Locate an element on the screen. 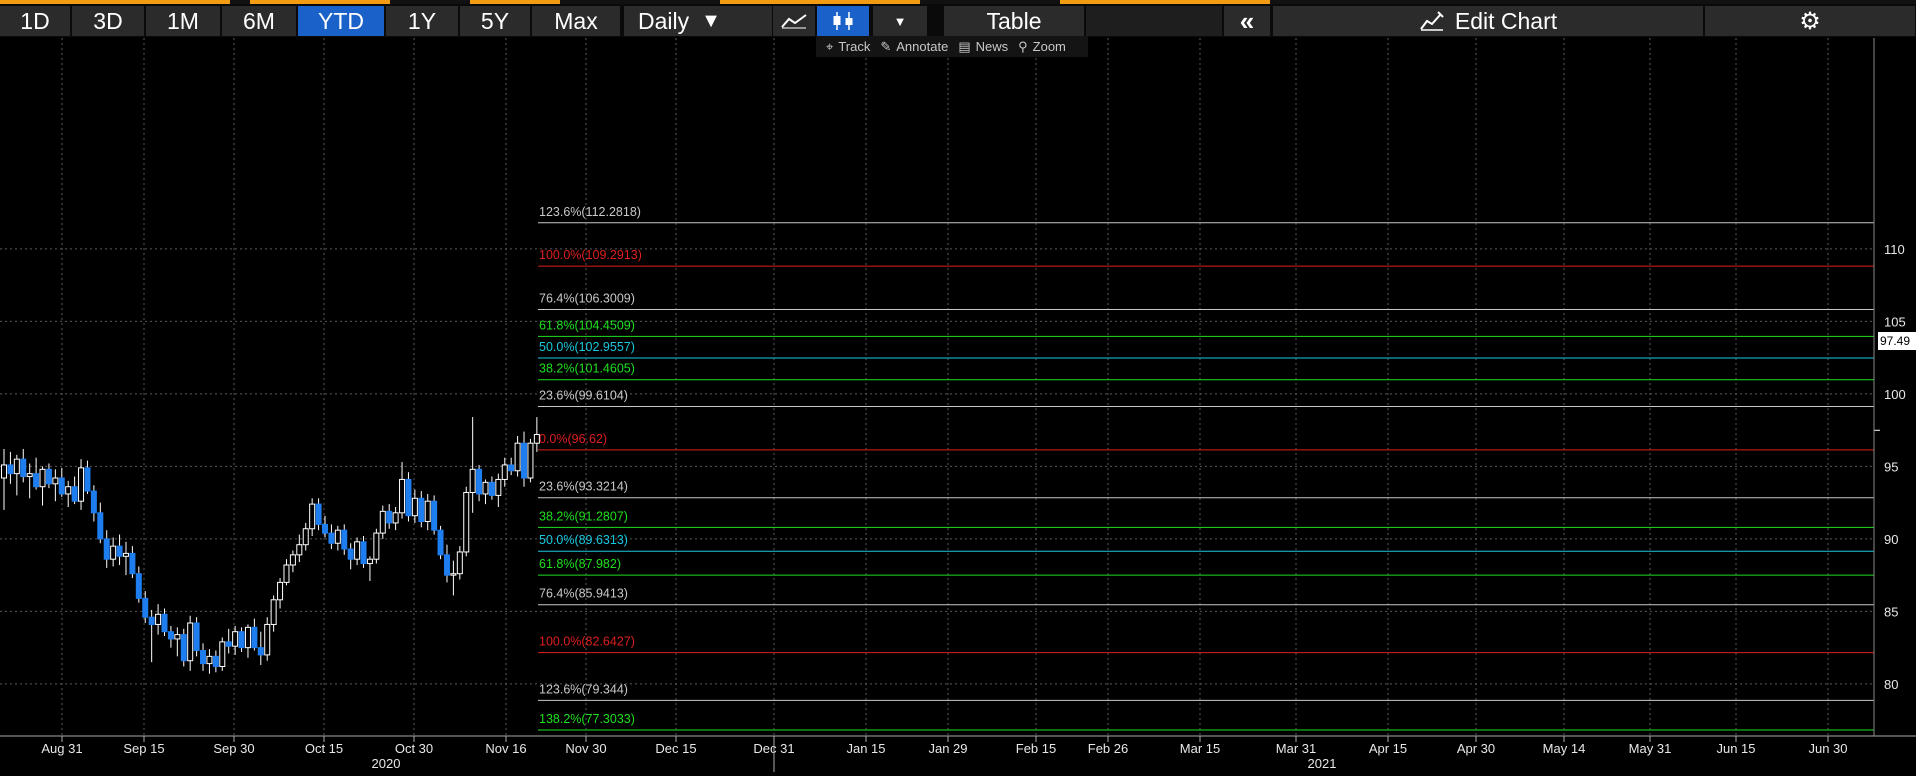 This screenshot has height=776, width=1916. x-tick-label: Apr 15 is located at coordinates (1388, 748).